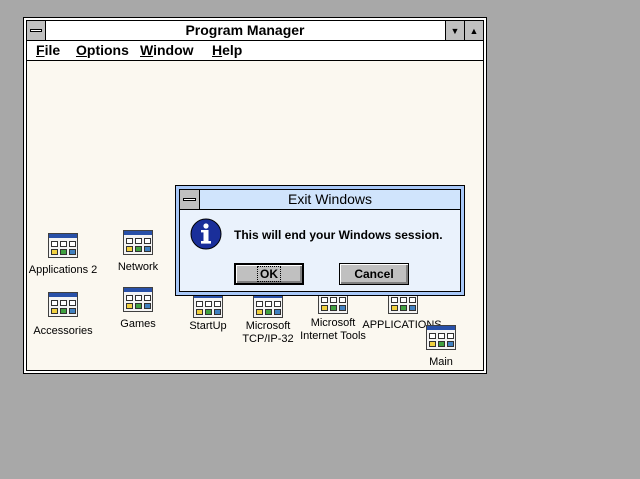 The height and width of the screenshot is (479, 640). Describe the element at coordinates (138, 324) in the screenshot. I see `group-label-games: Games` at that location.